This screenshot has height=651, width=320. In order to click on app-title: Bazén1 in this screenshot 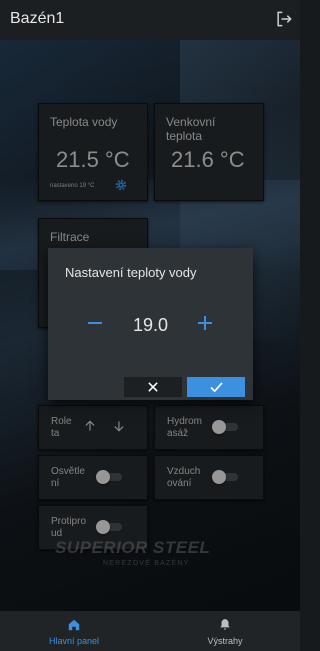, I will do `click(37, 18)`.